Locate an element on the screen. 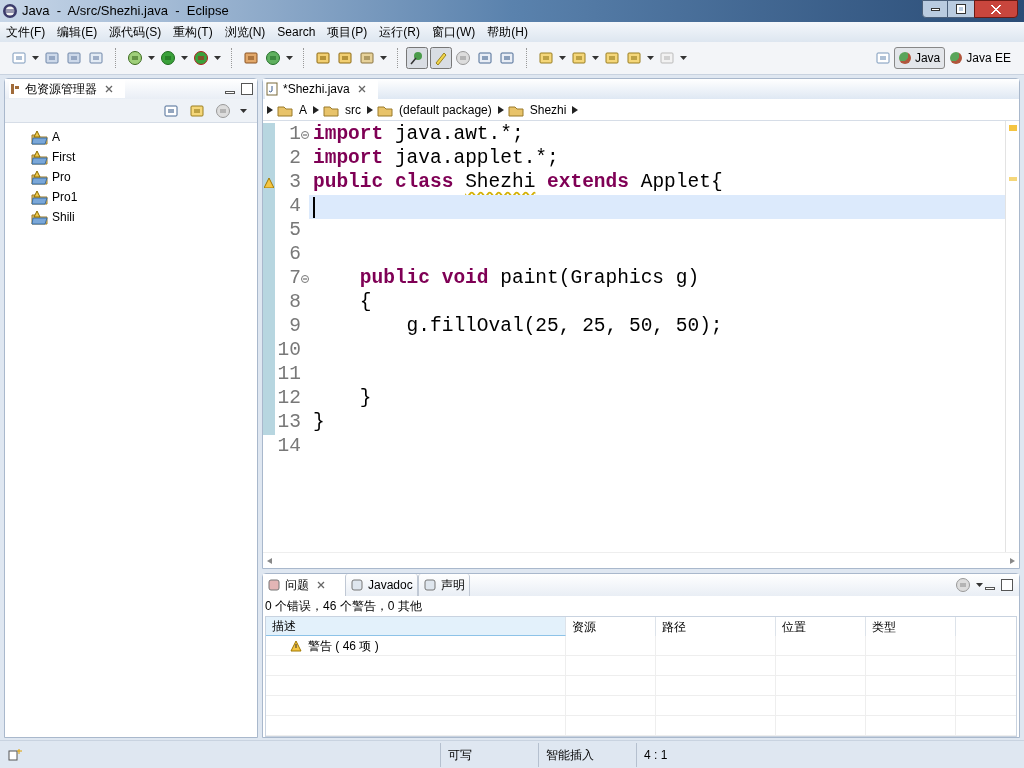 This screenshot has height=768, width=1024. view-tab-label: Javadoc is located at coordinates (390, 585).